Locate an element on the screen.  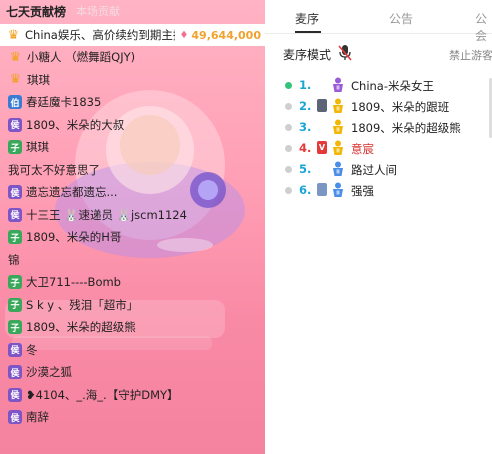
ranking-row: 子大卫711----Bomb is located at coordinates (132, 282).